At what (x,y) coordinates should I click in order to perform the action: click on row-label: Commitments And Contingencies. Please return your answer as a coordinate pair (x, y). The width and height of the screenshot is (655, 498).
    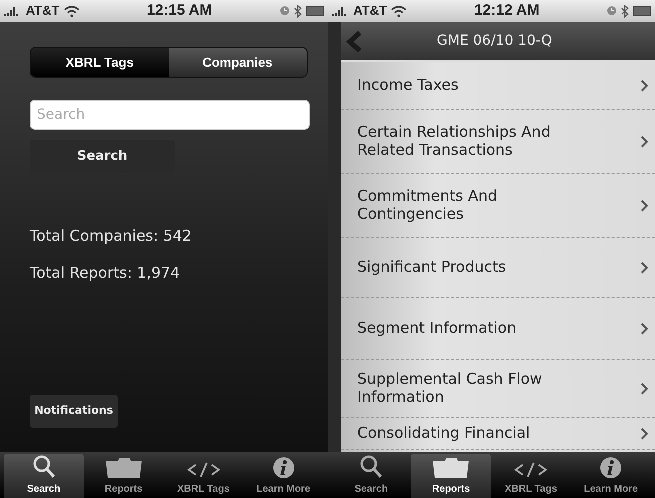
    Looking at the image, I should click on (428, 205).